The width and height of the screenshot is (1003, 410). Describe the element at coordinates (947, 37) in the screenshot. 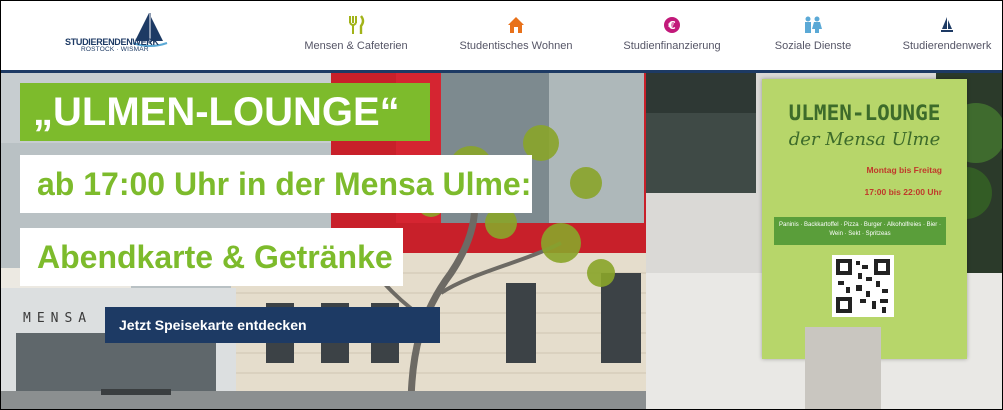

I see `nav-item-studierendenwerk: Studierendenwerk` at that location.